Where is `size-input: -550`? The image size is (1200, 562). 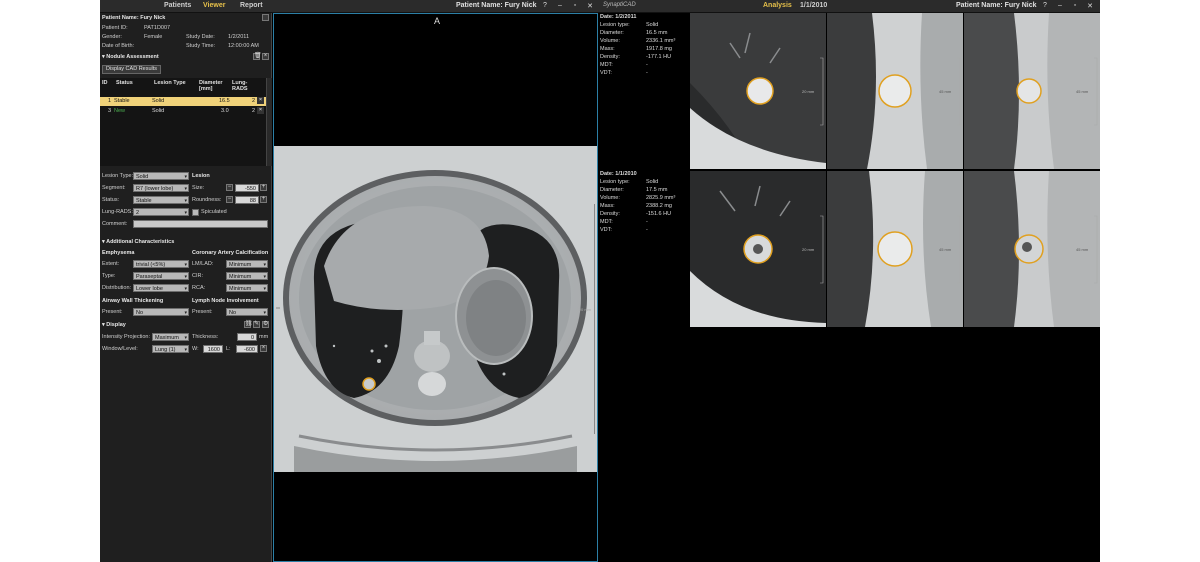 size-input: -550 is located at coordinates (247, 188).